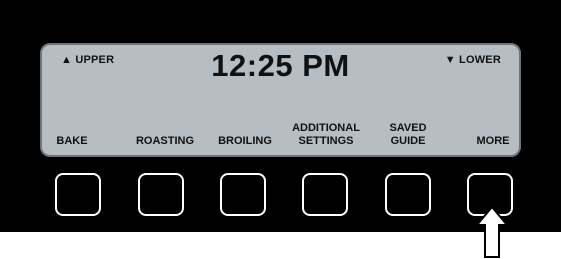 The height and width of the screenshot is (259, 561). Describe the element at coordinates (408, 134) in the screenshot. I see `soft-label-saved-guide: SAVED GUIDE` at that location.